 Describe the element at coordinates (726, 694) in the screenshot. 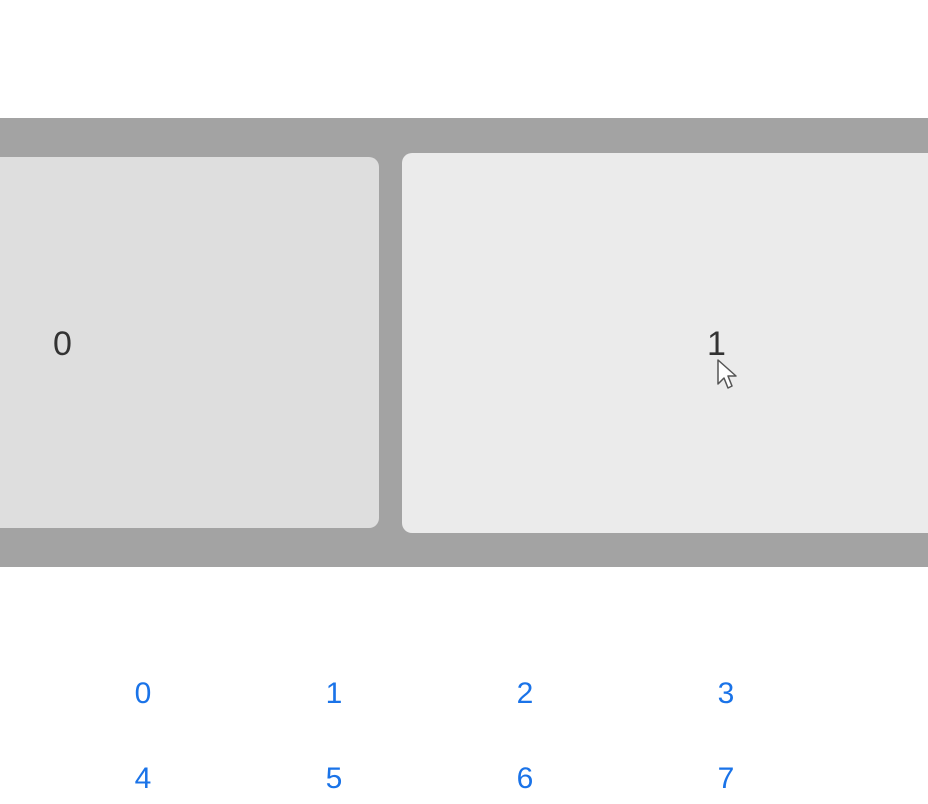

I see `page-link-3: 3` at that location.